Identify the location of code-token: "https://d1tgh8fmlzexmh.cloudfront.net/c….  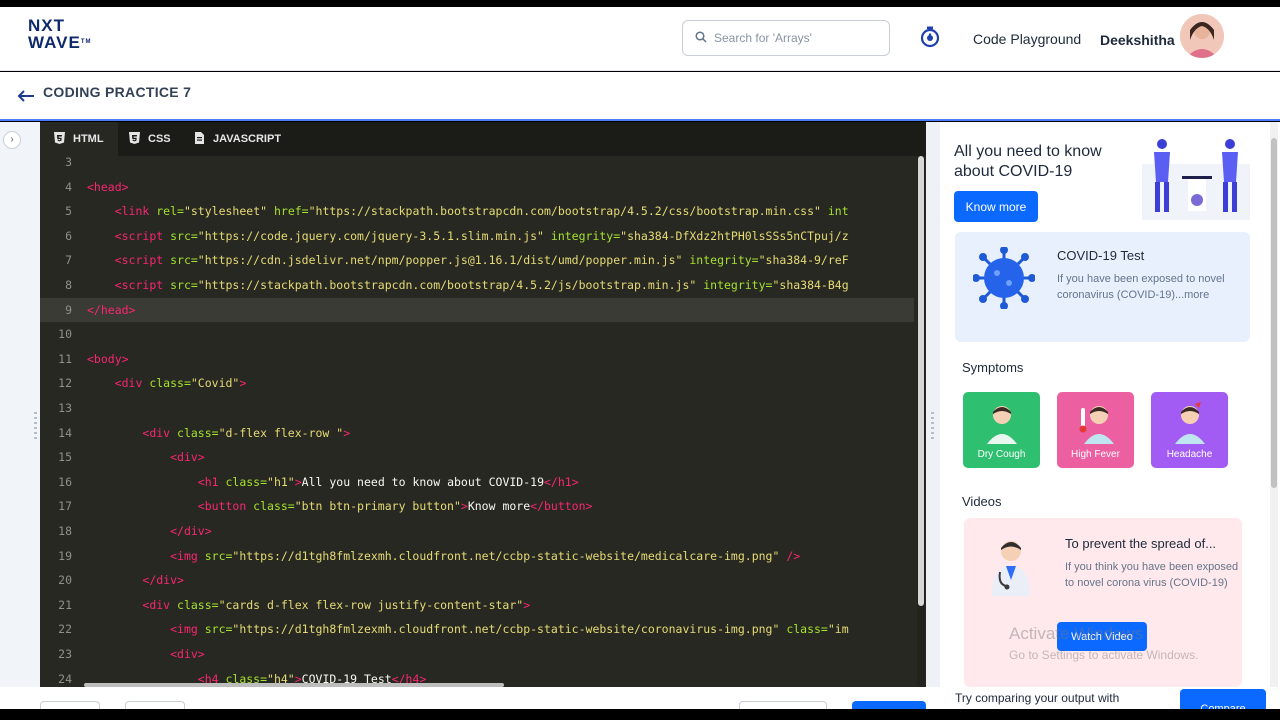
(509, 629).